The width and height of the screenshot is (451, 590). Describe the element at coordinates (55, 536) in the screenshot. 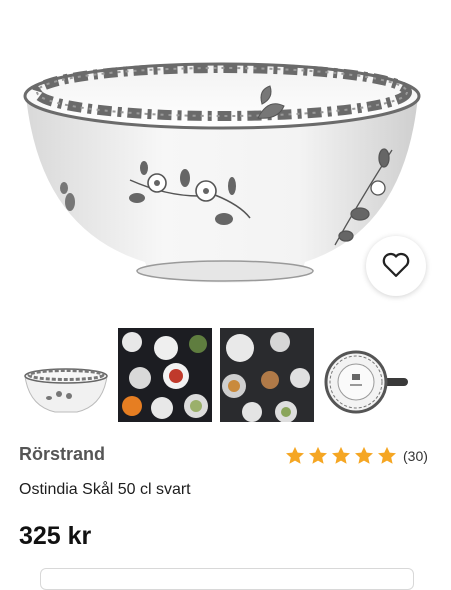

I see `product-price: 325 kr` at that location.